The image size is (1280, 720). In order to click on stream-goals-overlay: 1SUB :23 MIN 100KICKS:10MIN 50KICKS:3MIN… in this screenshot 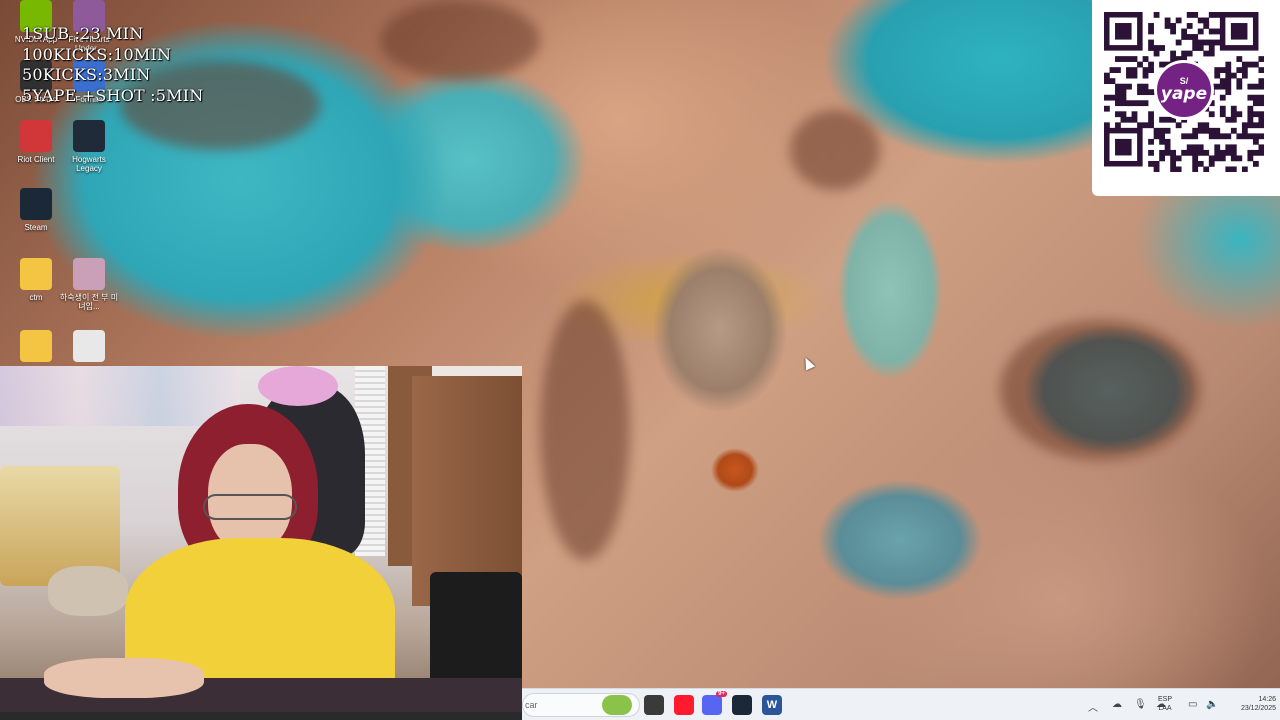, I will do `click(112, 65)`.